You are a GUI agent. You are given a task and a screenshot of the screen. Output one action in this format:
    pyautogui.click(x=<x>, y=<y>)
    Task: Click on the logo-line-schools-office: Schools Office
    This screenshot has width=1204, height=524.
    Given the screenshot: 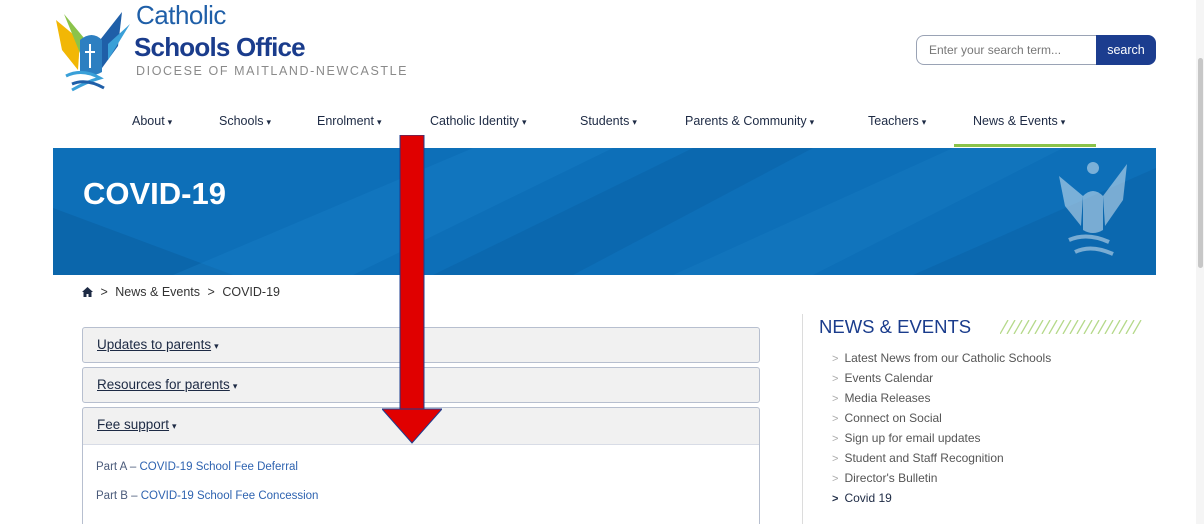 What is the action you would take?
    pyautogui.click(x=220, y=47)
    